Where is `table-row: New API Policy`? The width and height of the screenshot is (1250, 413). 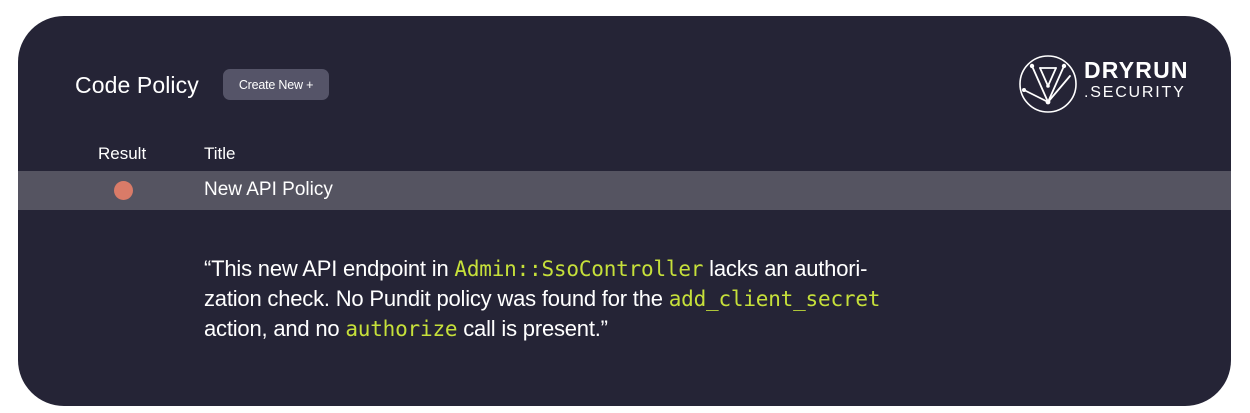 table-row: New API Policy is located at coordinates (624, 190).